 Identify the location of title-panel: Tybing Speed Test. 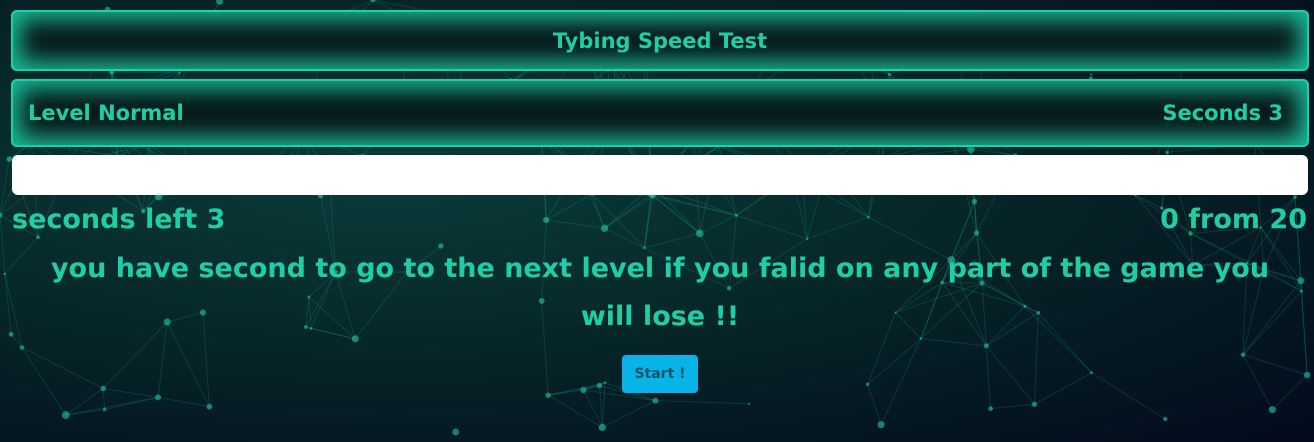
(660, 40).